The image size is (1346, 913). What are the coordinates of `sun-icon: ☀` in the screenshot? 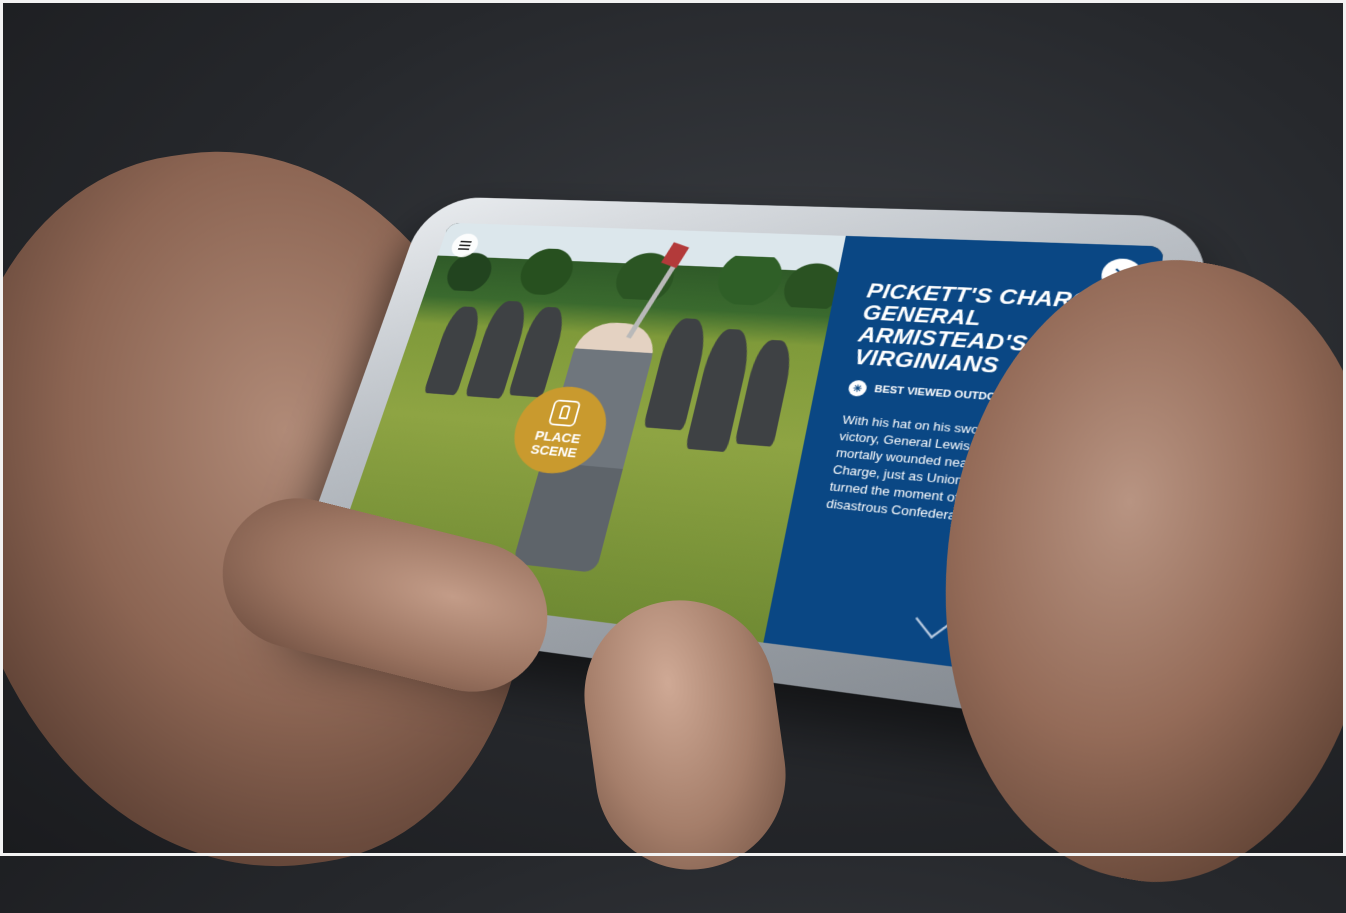 It's located at (857, 388).